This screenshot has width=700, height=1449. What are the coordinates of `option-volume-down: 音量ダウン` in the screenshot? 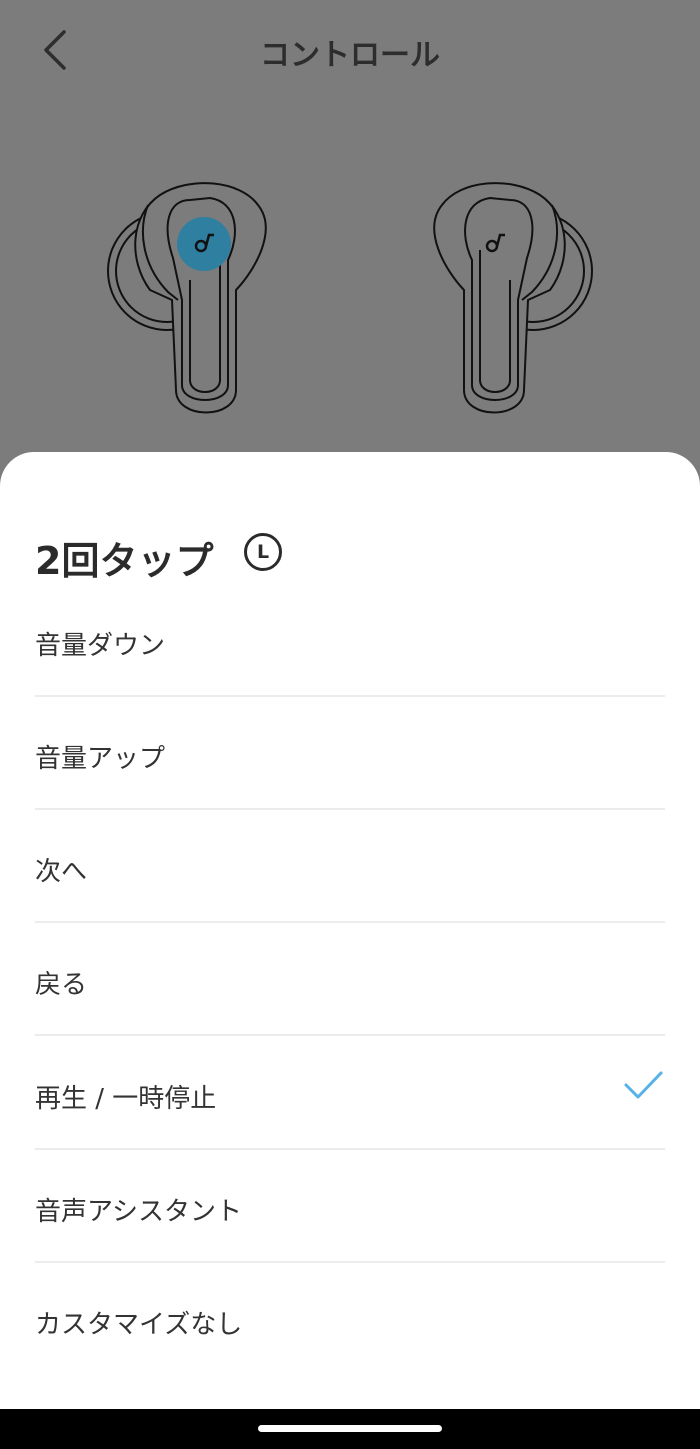 It's located at (350, 639).